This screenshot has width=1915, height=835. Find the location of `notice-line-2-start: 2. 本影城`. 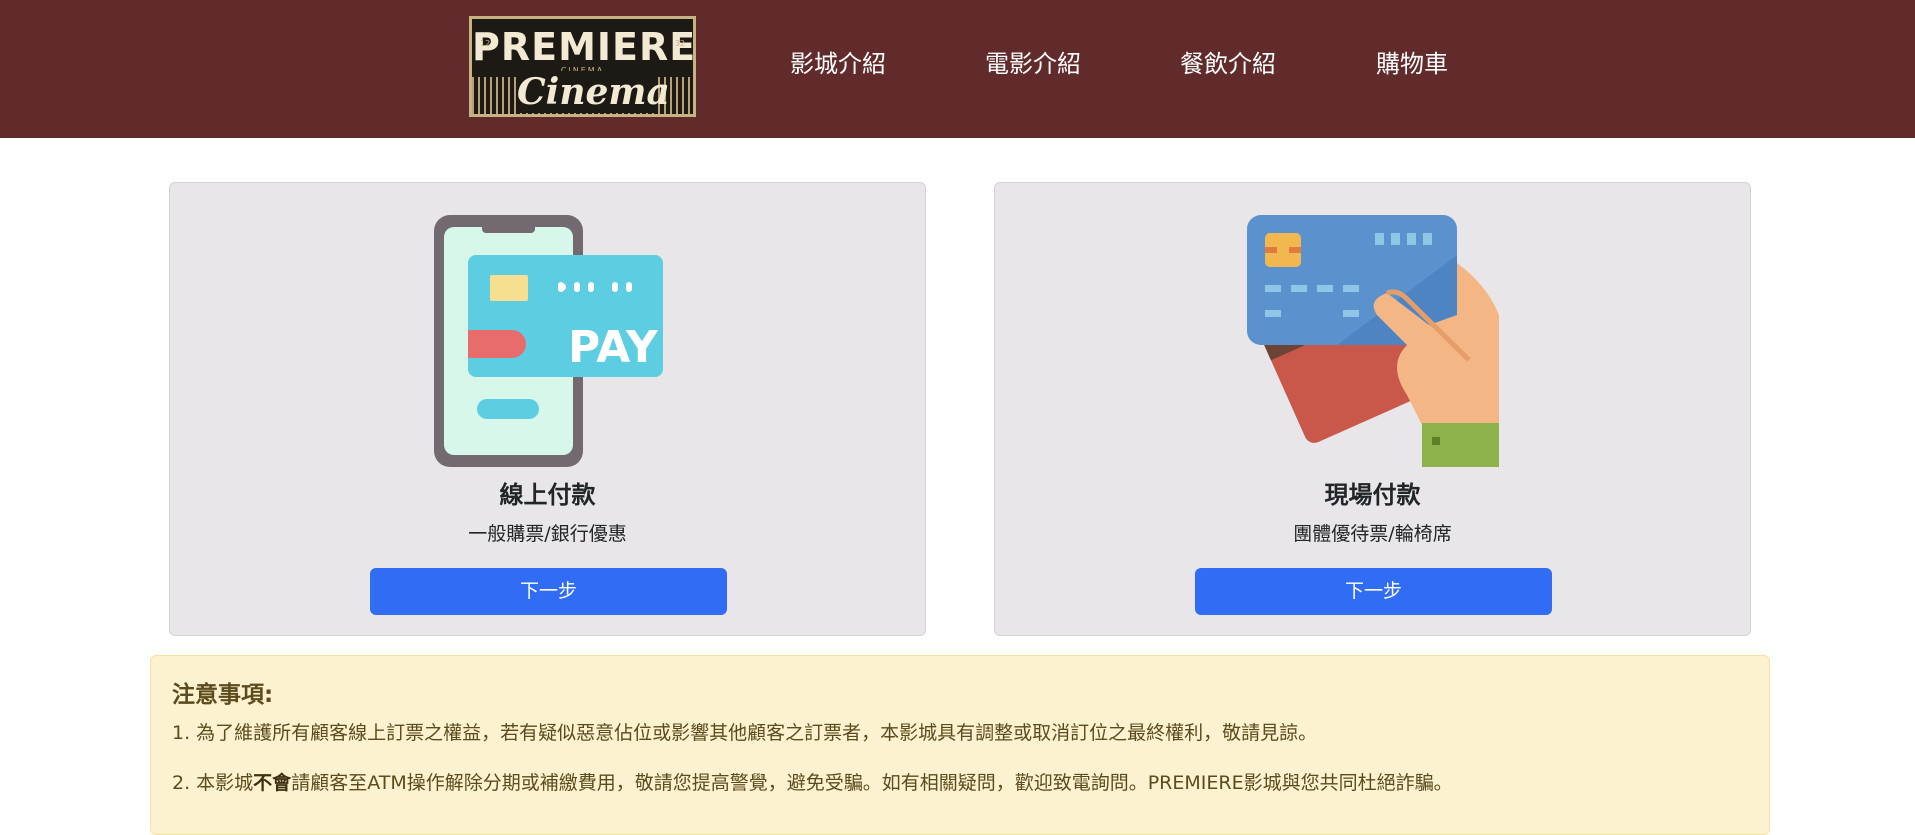

notice-line-2-start: 2. 本影城 is located at coordinates (213, 783).